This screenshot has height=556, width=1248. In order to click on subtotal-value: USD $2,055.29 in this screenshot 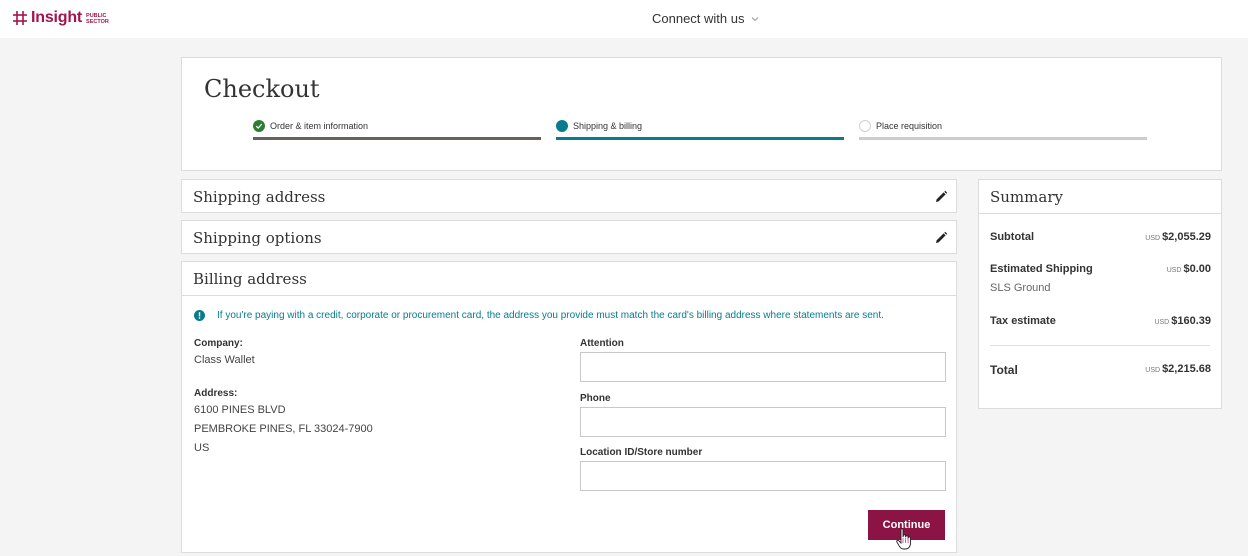, I will do `click(1178, 237)`.